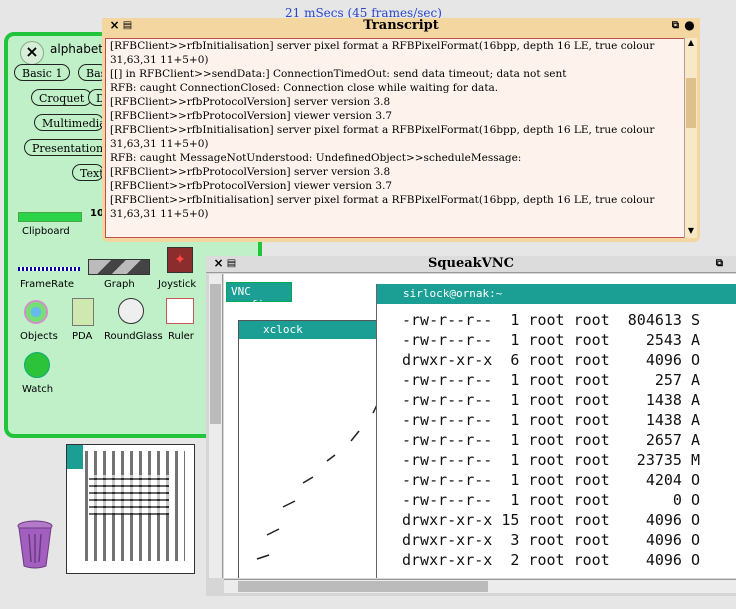  What do you see at coordinates (181, 336) in the screenshot?
I see `tool-ruler: Ruler` at bounding box center [181, 336].